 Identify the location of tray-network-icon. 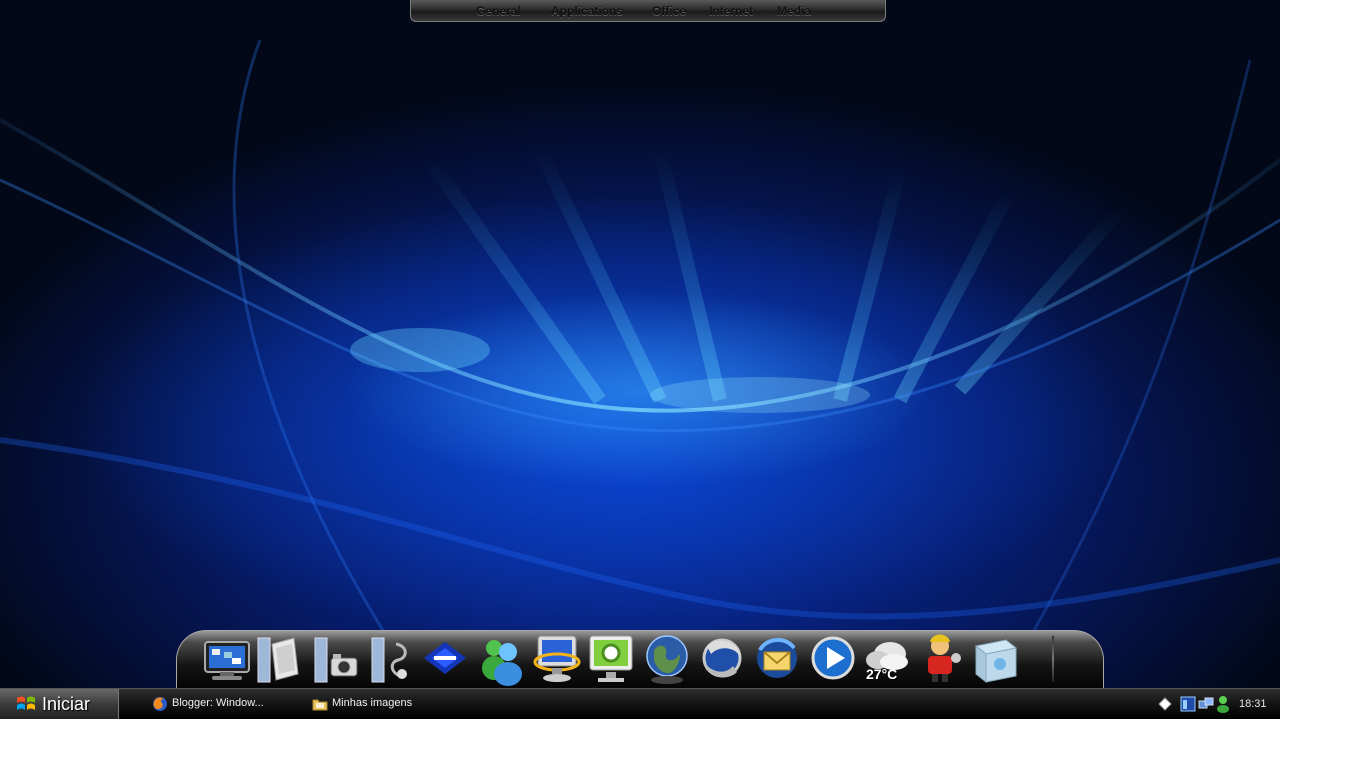
(1206, 704).